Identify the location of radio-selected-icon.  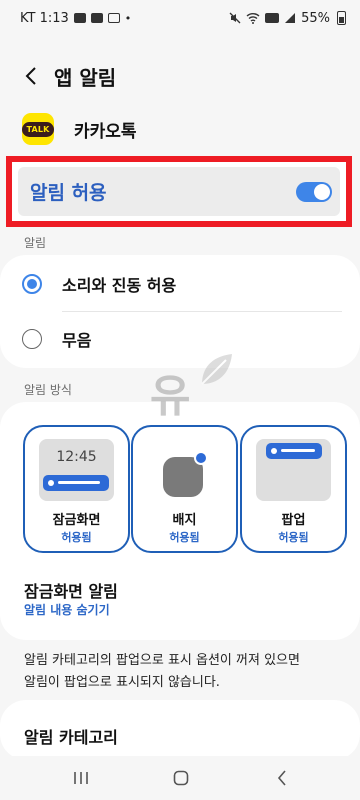
(32, 284).